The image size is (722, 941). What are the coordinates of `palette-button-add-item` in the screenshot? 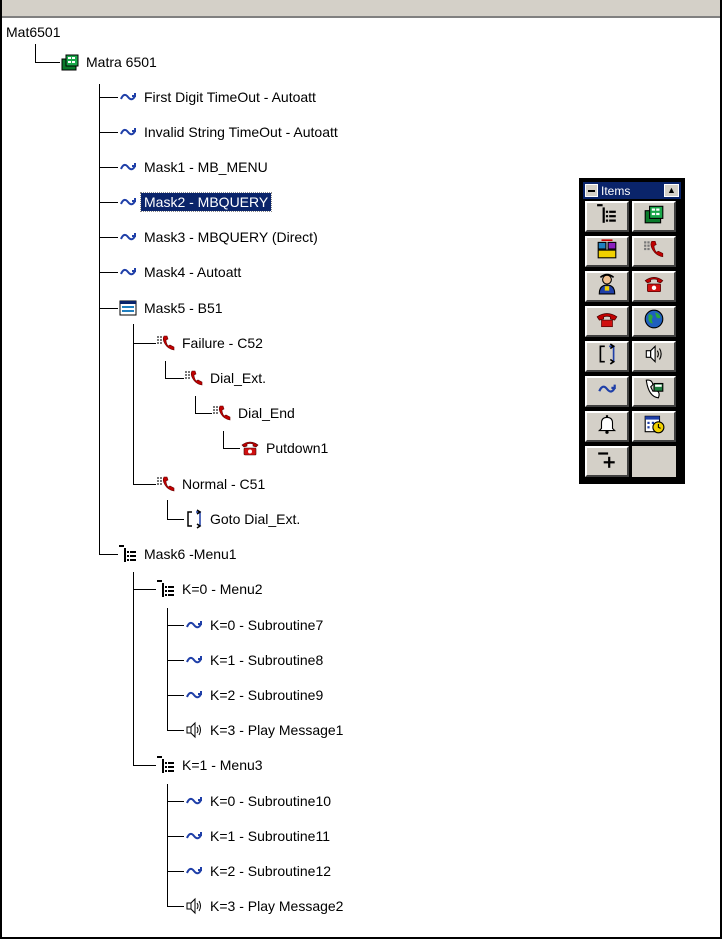 It's located at (607, 461).